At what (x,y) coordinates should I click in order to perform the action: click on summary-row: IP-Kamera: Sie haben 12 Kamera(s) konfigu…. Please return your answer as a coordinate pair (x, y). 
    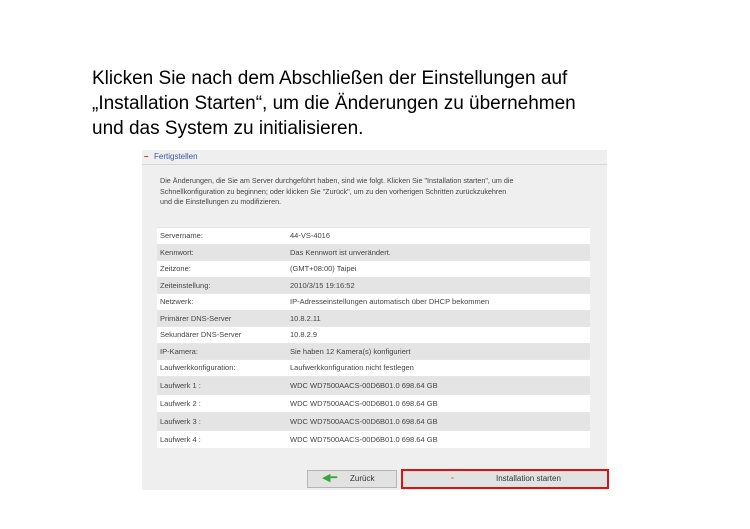
    Looking at the image, I should click on (373, 350).